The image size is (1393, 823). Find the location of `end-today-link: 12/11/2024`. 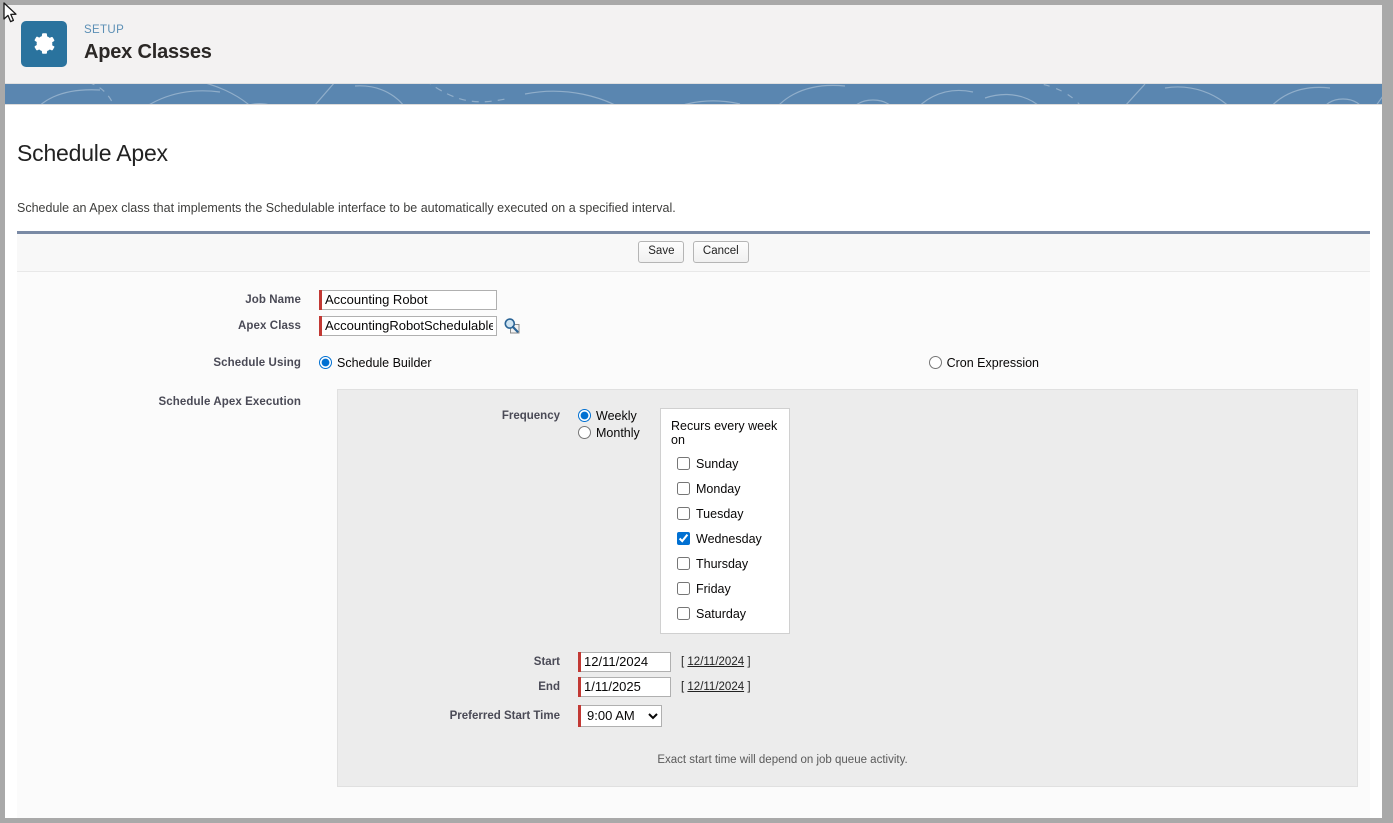

end-today-link: 12/11/2024 is located at coordinates (715, 687).